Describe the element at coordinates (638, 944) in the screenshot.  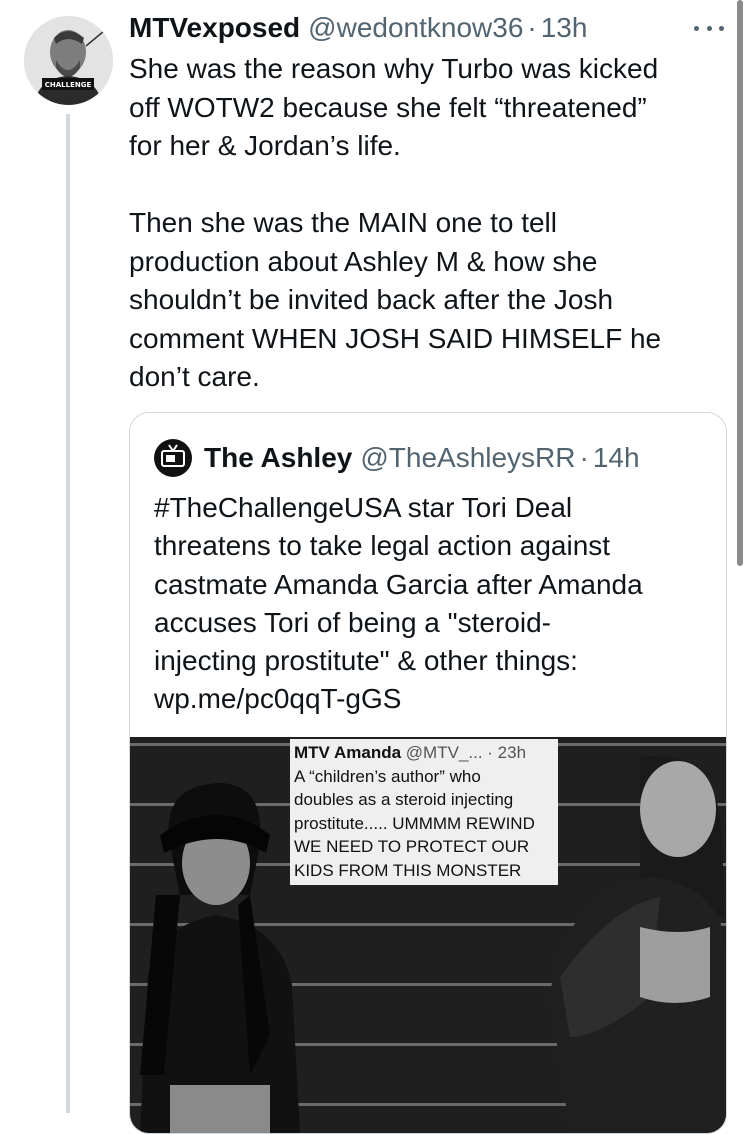
I see `person-right-figure` at that location.